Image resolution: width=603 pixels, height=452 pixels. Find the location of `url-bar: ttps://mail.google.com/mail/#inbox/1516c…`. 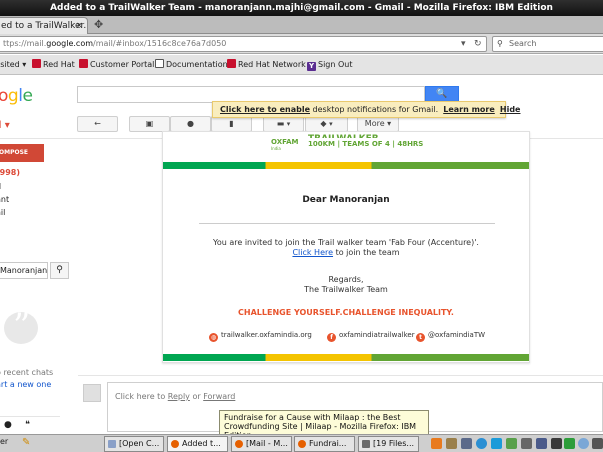

url-bar: ttps://mail.google.com/mail/#inbox/1516c… is located at coordinates (243, 44).